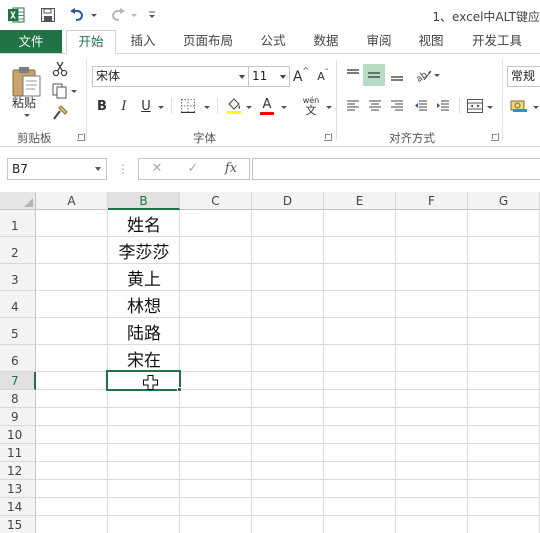 The image size is (540, 533). Describe the element at coordinates (297, 76) in the screenshot. I see `increase-font-icon: A` at that location.